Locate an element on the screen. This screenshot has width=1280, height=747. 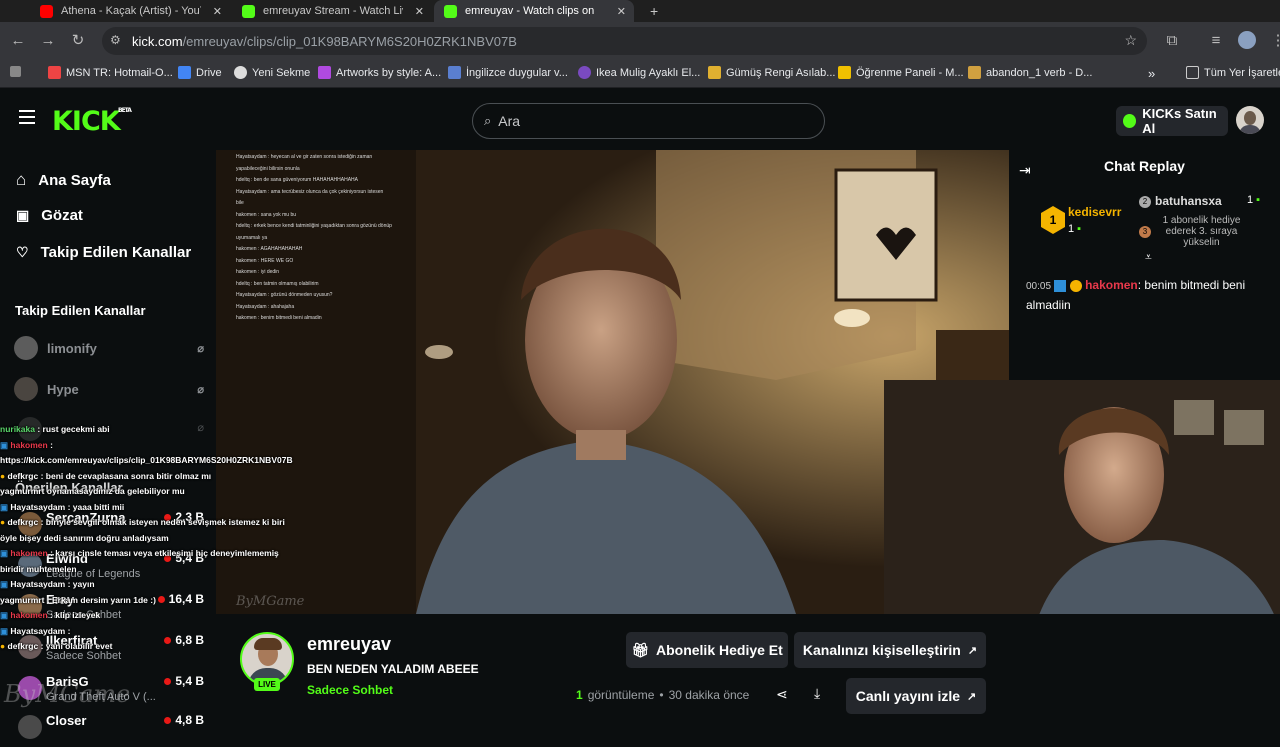
nav-browse: ▣ Gözat is located at coordinates (49, 215).